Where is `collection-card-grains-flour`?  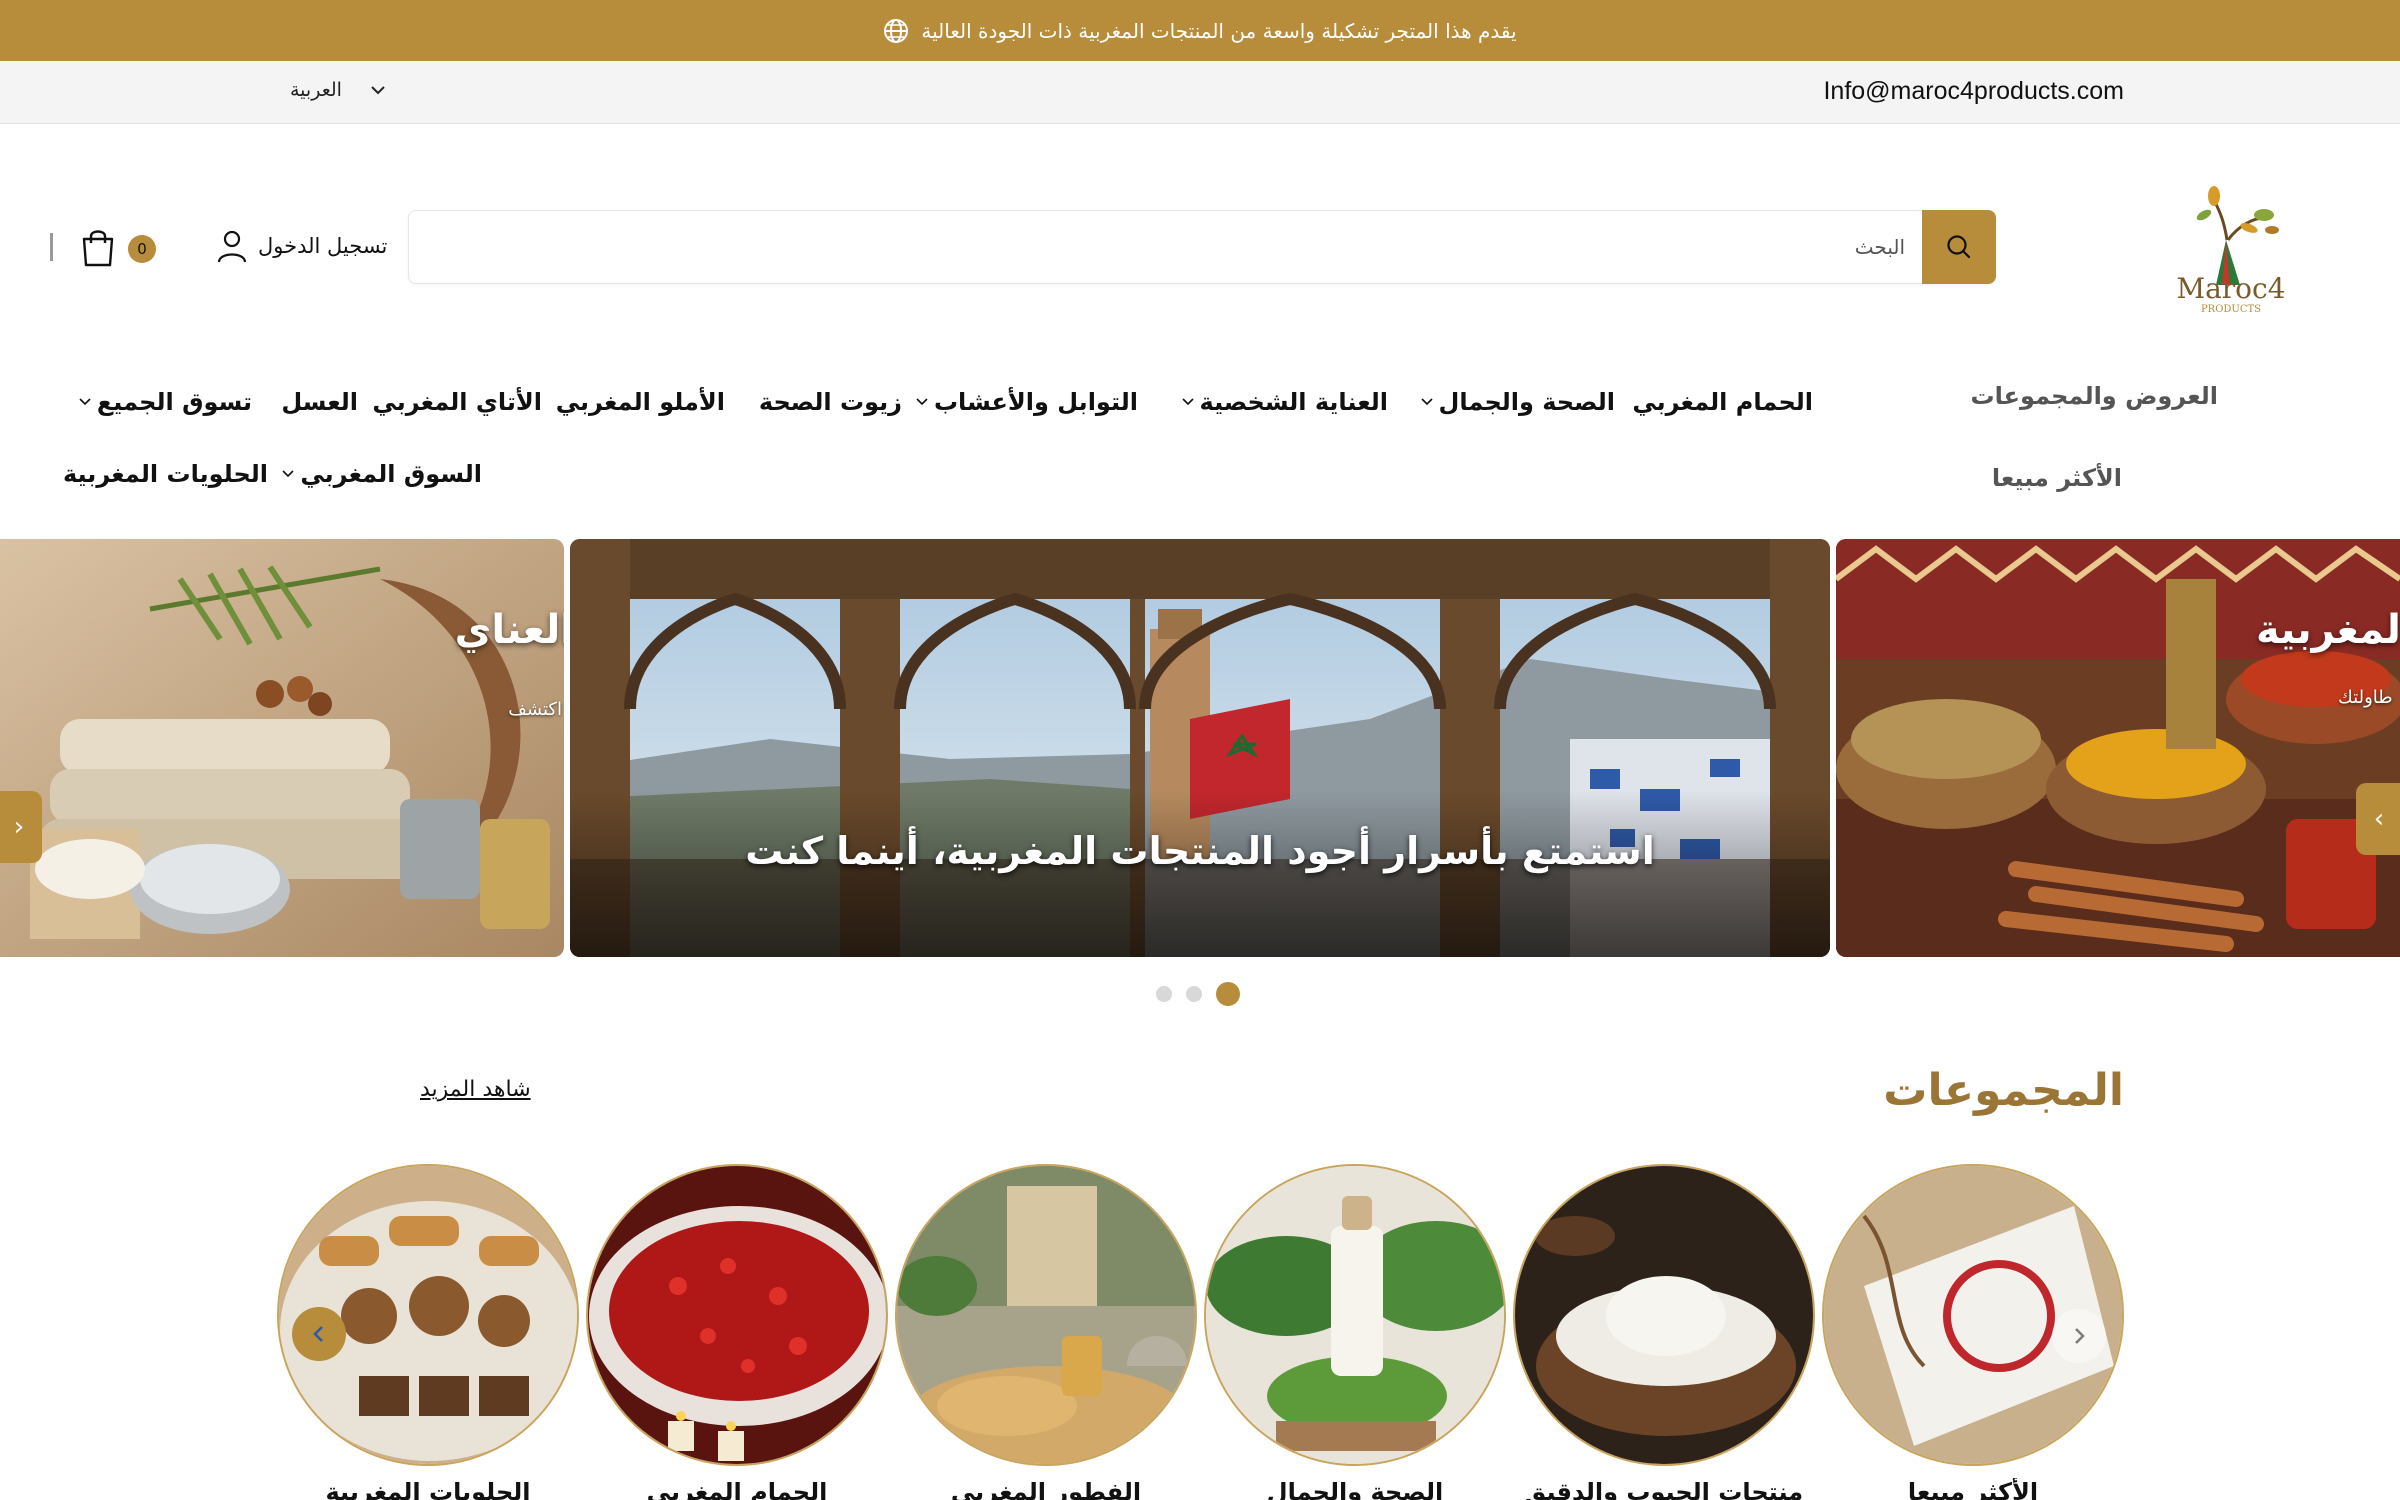 collection-card-grains-flour is located at coordinates (1664, 1315).